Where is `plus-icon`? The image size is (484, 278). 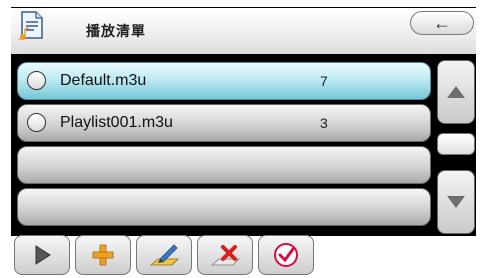 plus-icon is located at coordinates (103, 255).